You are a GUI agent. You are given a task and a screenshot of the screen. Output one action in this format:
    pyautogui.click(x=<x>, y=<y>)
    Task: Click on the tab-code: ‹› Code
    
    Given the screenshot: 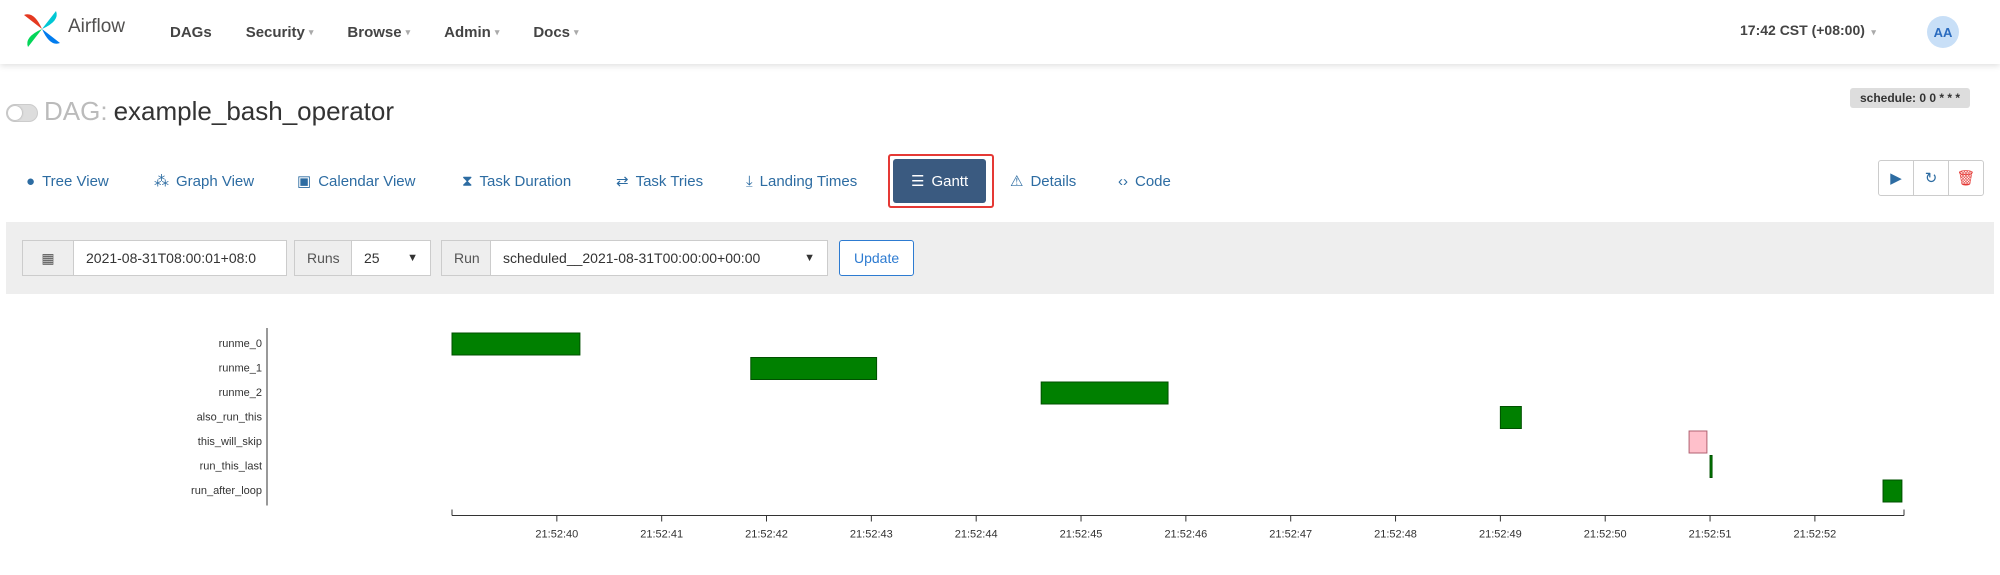 What is the action you would take?
    pyautogui.click(x=1144, y=181)
    